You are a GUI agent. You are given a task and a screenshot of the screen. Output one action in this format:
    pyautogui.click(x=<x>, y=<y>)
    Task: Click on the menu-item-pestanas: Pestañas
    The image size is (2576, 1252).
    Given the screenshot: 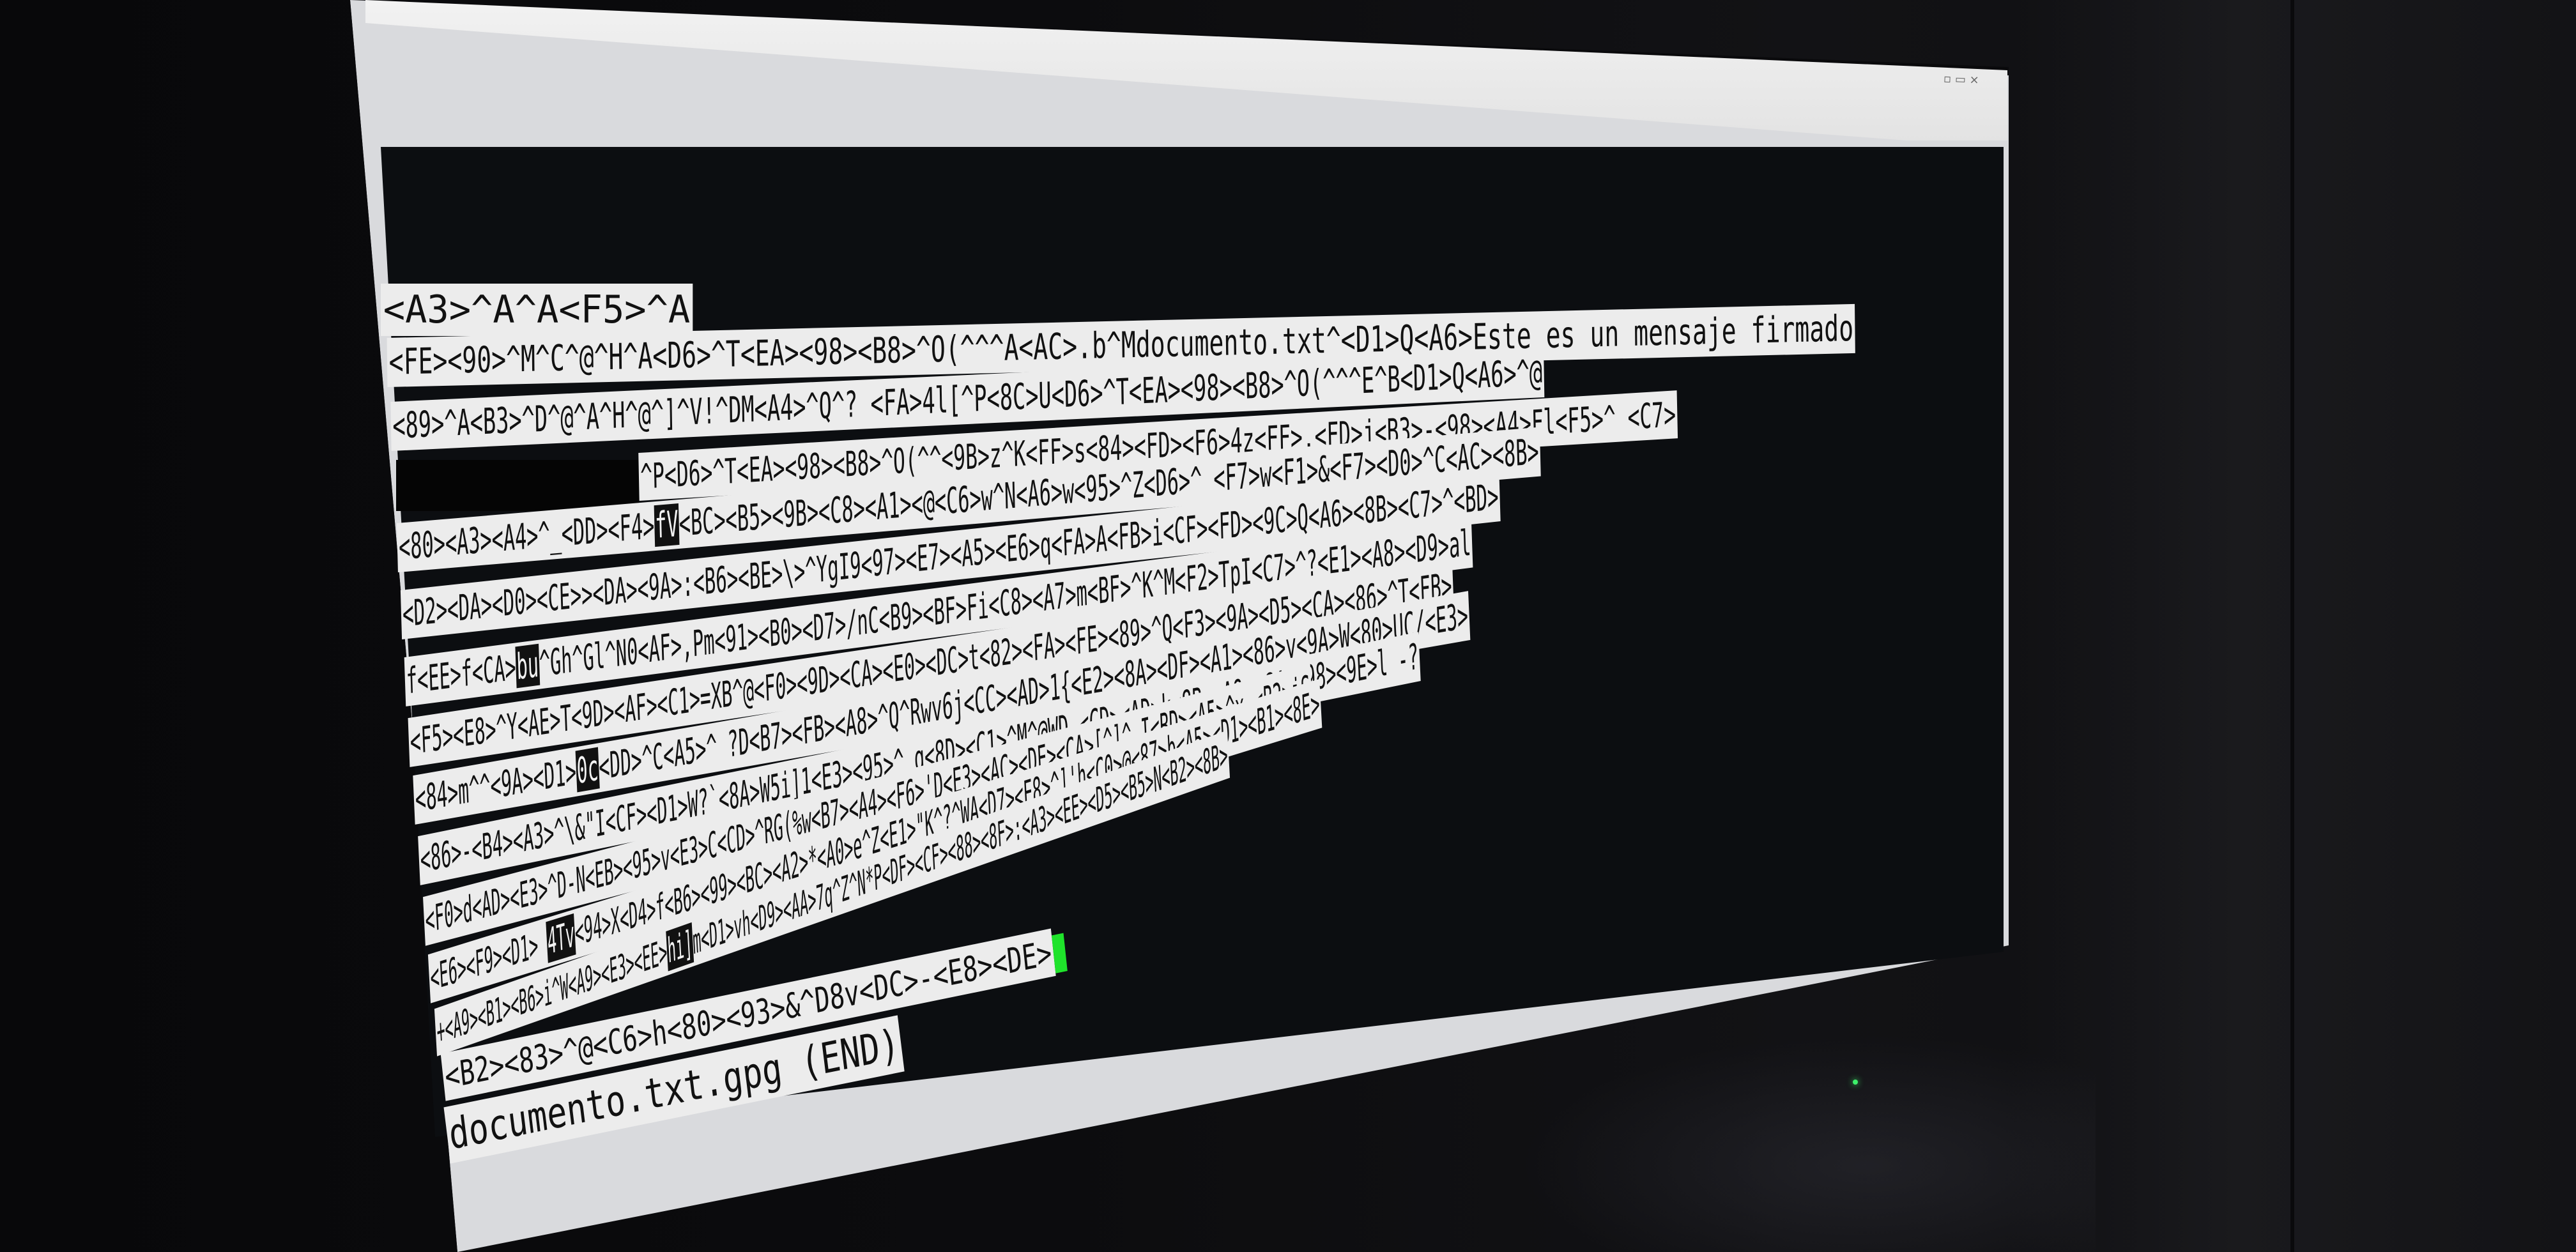 What is the action you would take?
    pyautogui.click(x=757, y=6)
    